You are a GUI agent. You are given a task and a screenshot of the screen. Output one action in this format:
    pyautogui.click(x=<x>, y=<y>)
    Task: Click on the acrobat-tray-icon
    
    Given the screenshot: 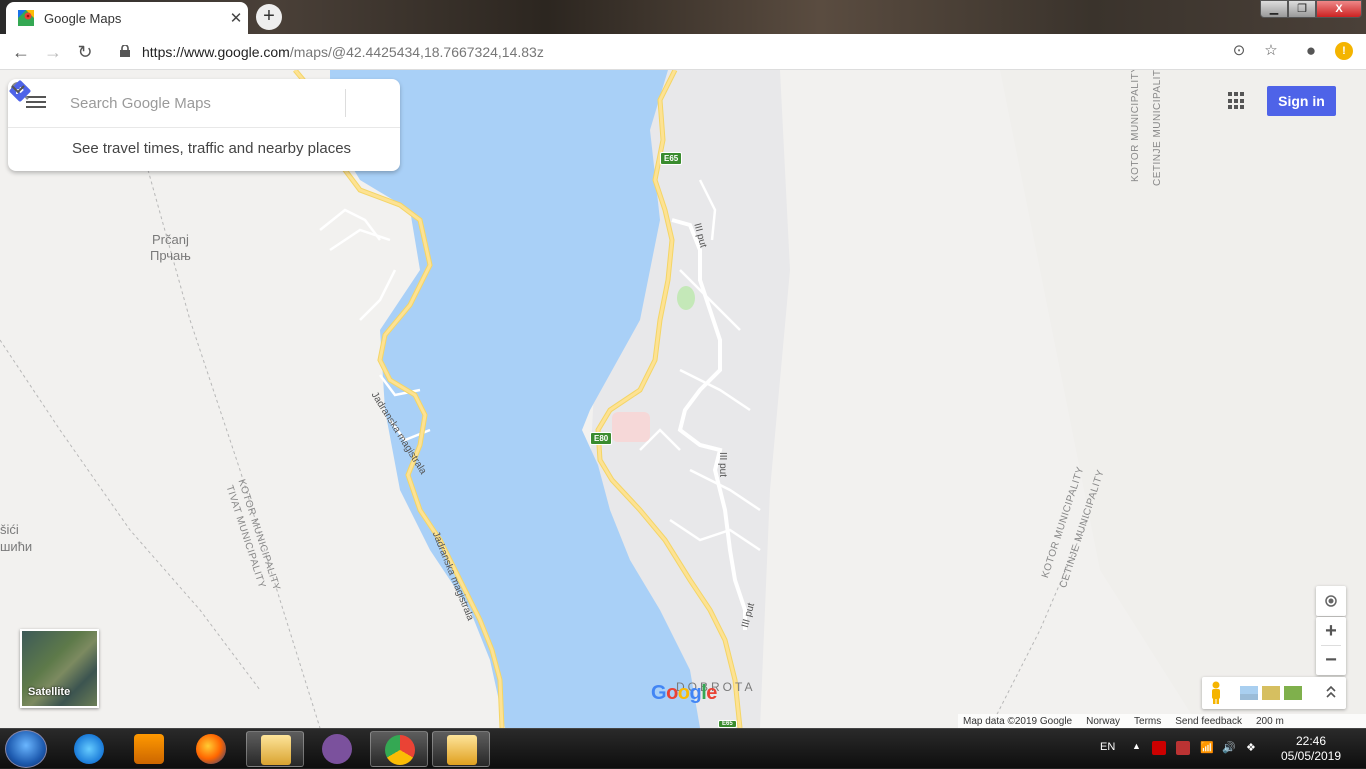 What is the action you would take?
    pyautogui.click(x=1159, y=748)
    